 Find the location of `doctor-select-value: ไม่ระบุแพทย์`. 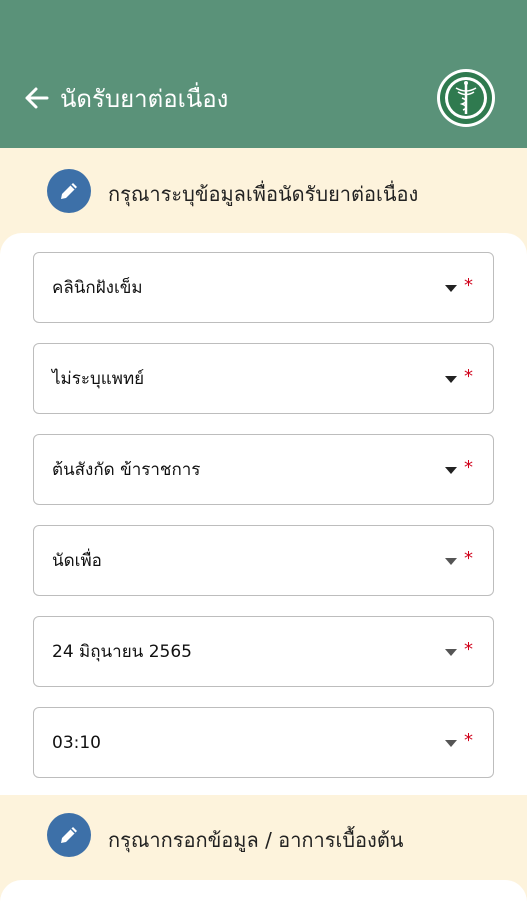

doctor-select-value: ไม่ระบุแพทย์ is located at coordinates (98, 379).